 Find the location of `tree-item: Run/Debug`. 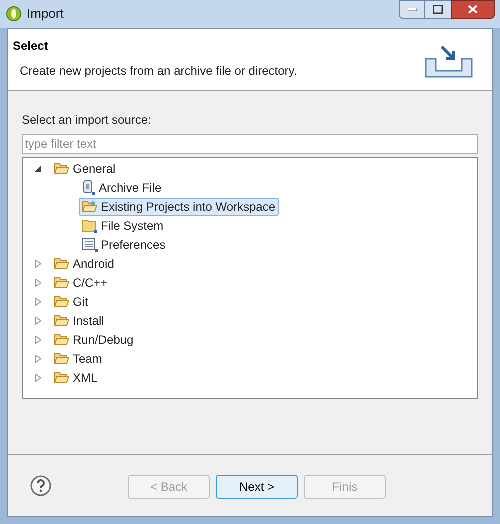

tree-item: Run/Debug is located at coordinates (94, 339).